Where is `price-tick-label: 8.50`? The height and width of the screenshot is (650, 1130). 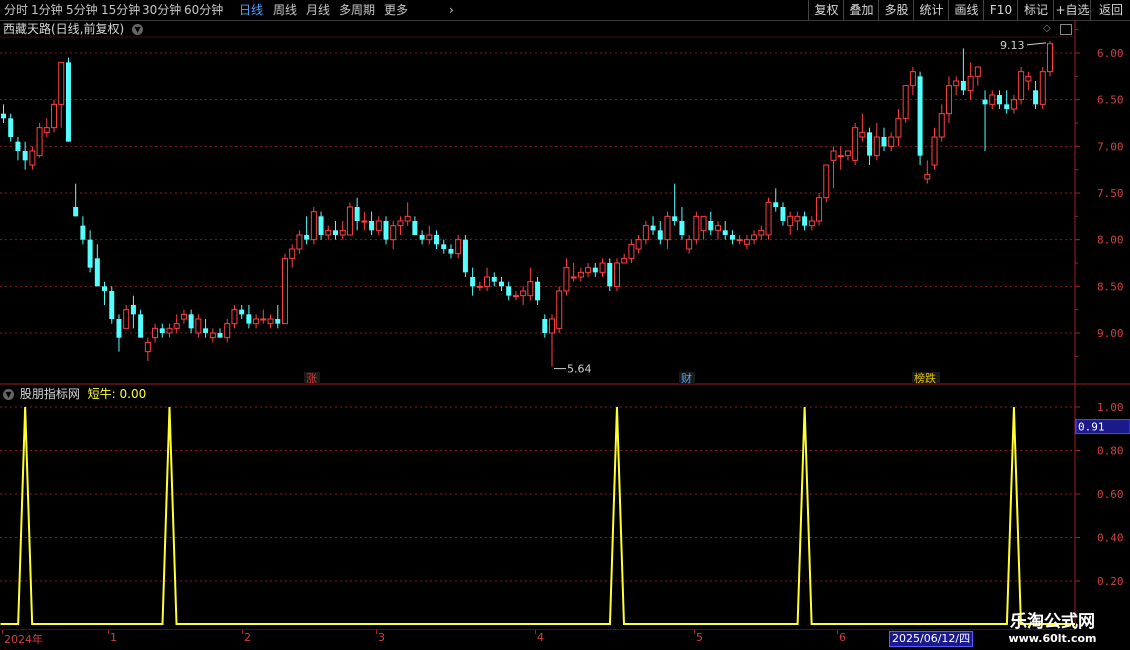
price-tick-label: 8.50 is located at coordinates (1110, 286).